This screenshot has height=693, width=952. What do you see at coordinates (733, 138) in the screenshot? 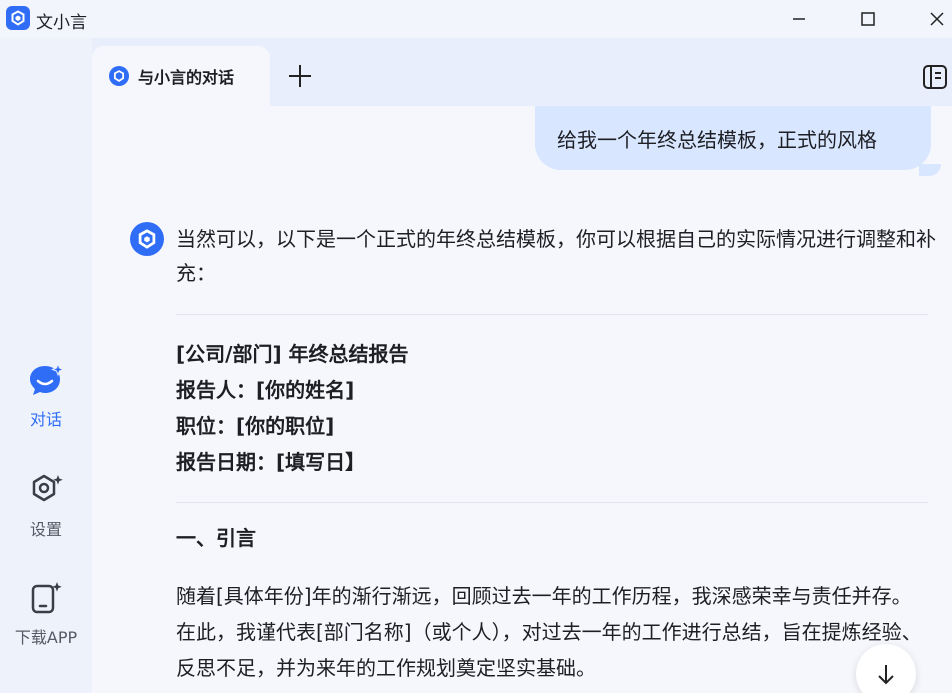
I see `user-message: 给我一个年终总结模板，正式的风格` at bounding box center [733, 138].